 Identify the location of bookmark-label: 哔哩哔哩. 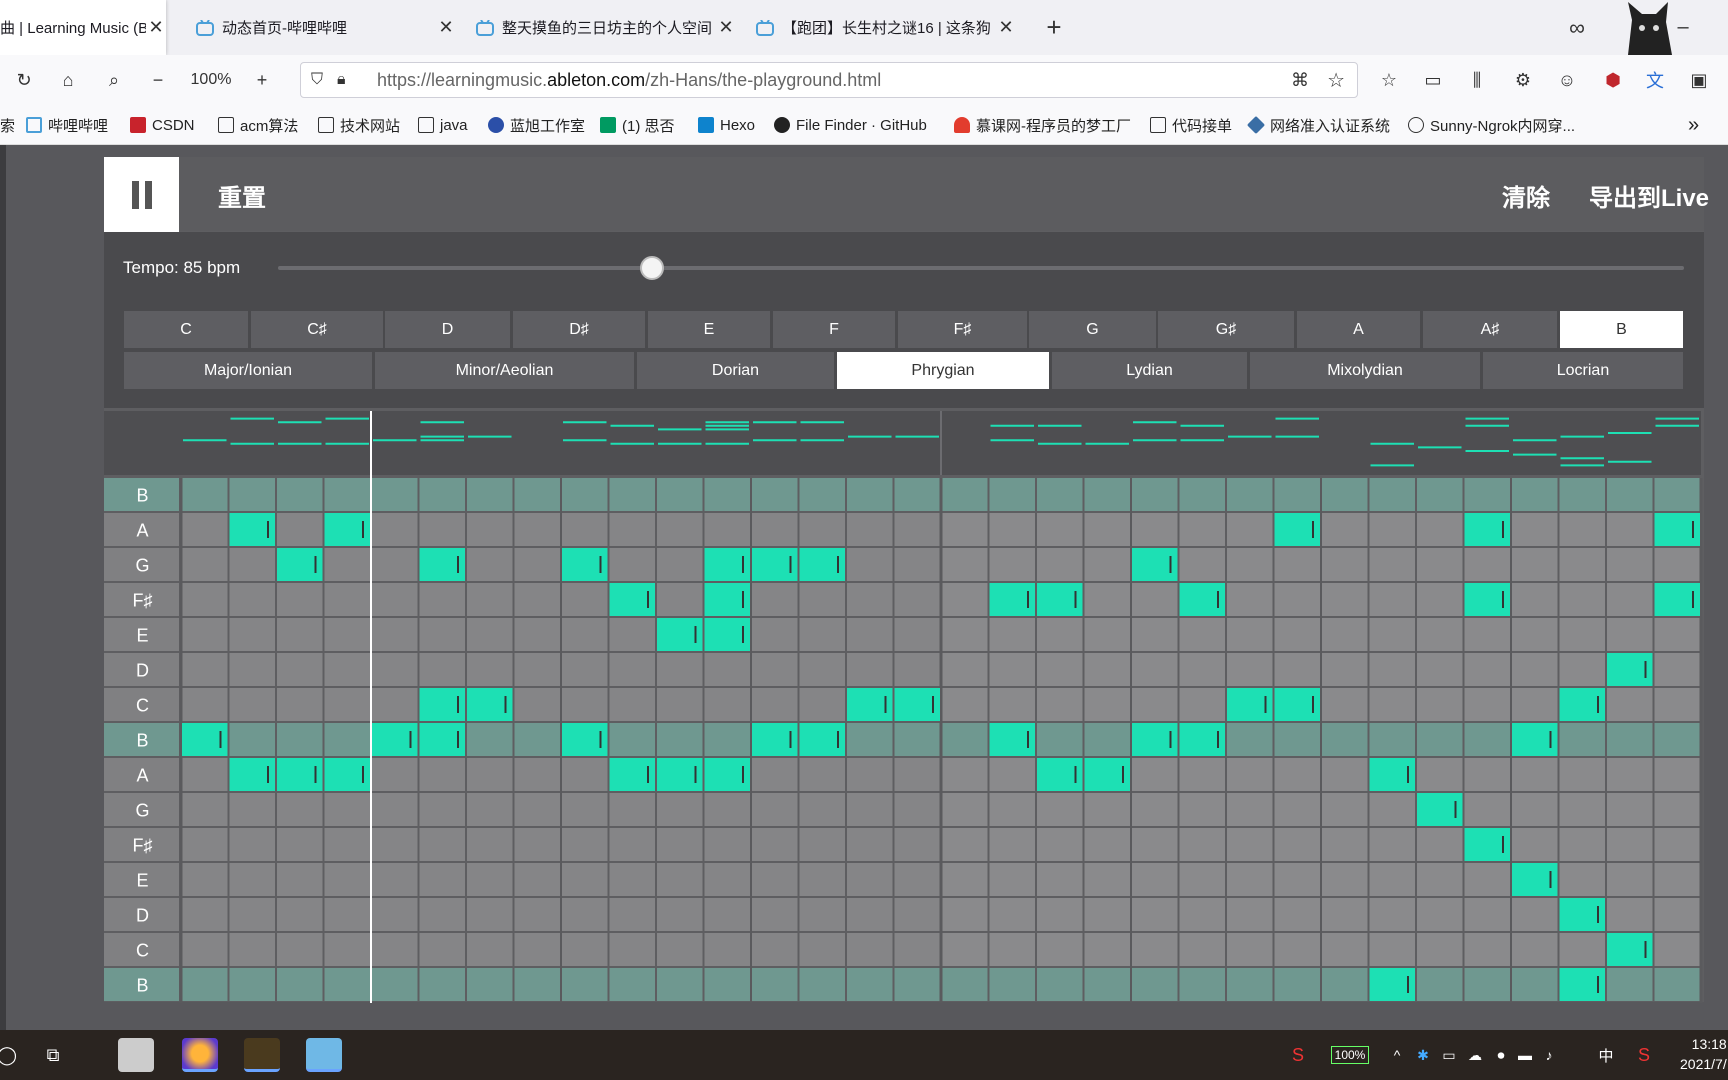
(78, 126).